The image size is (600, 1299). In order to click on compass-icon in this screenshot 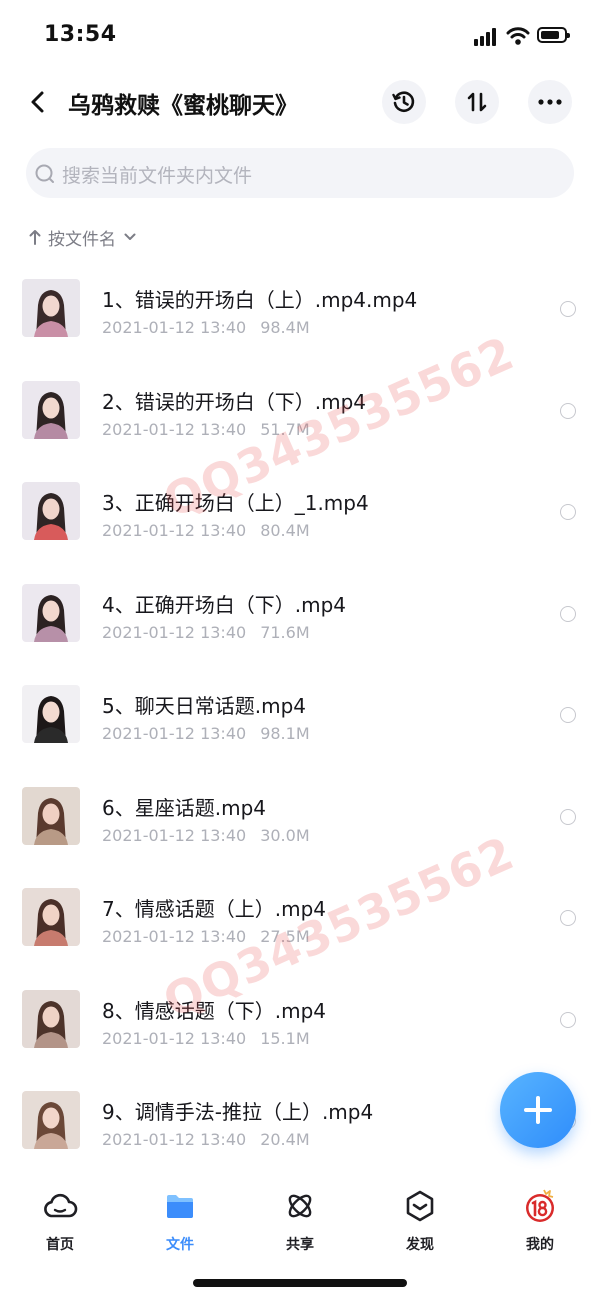, I will do `click(420, 1206)`.